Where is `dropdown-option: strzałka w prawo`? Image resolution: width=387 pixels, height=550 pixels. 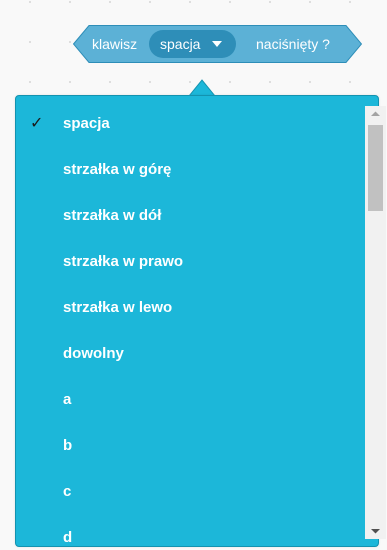 dropdown-option: strzałka w prawo is located at coordinates (184, 262).